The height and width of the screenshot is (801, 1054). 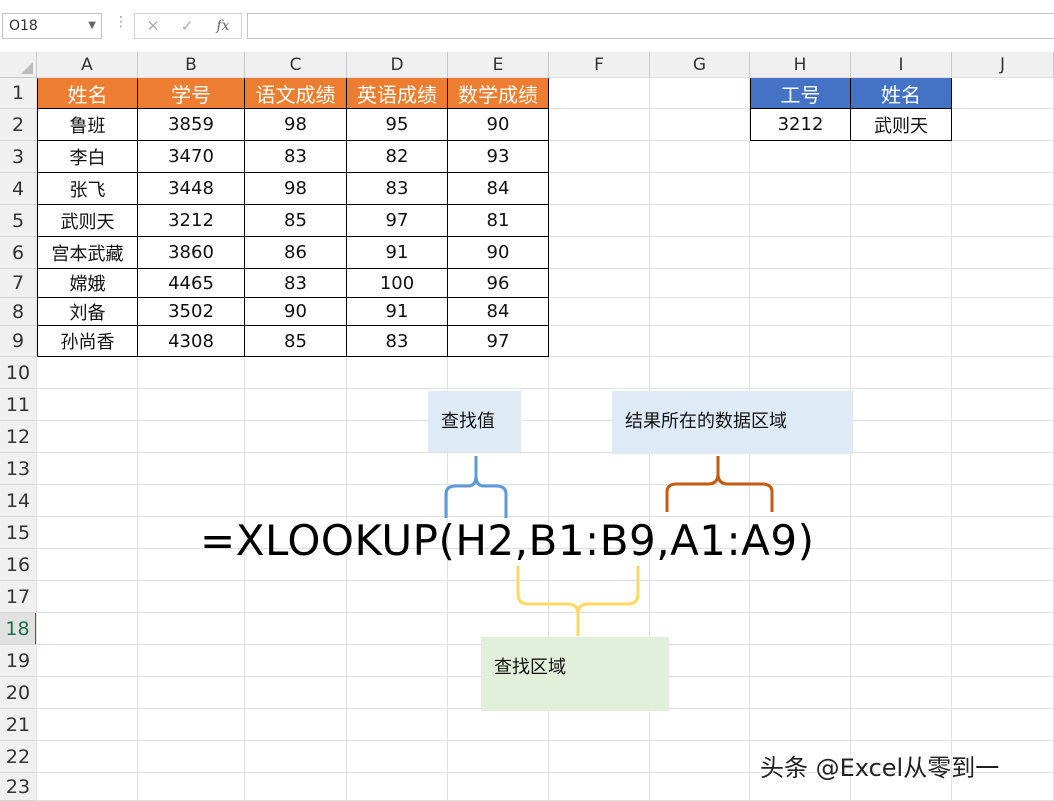 I want to click on brace-yellow, so click(x=578, y=601).